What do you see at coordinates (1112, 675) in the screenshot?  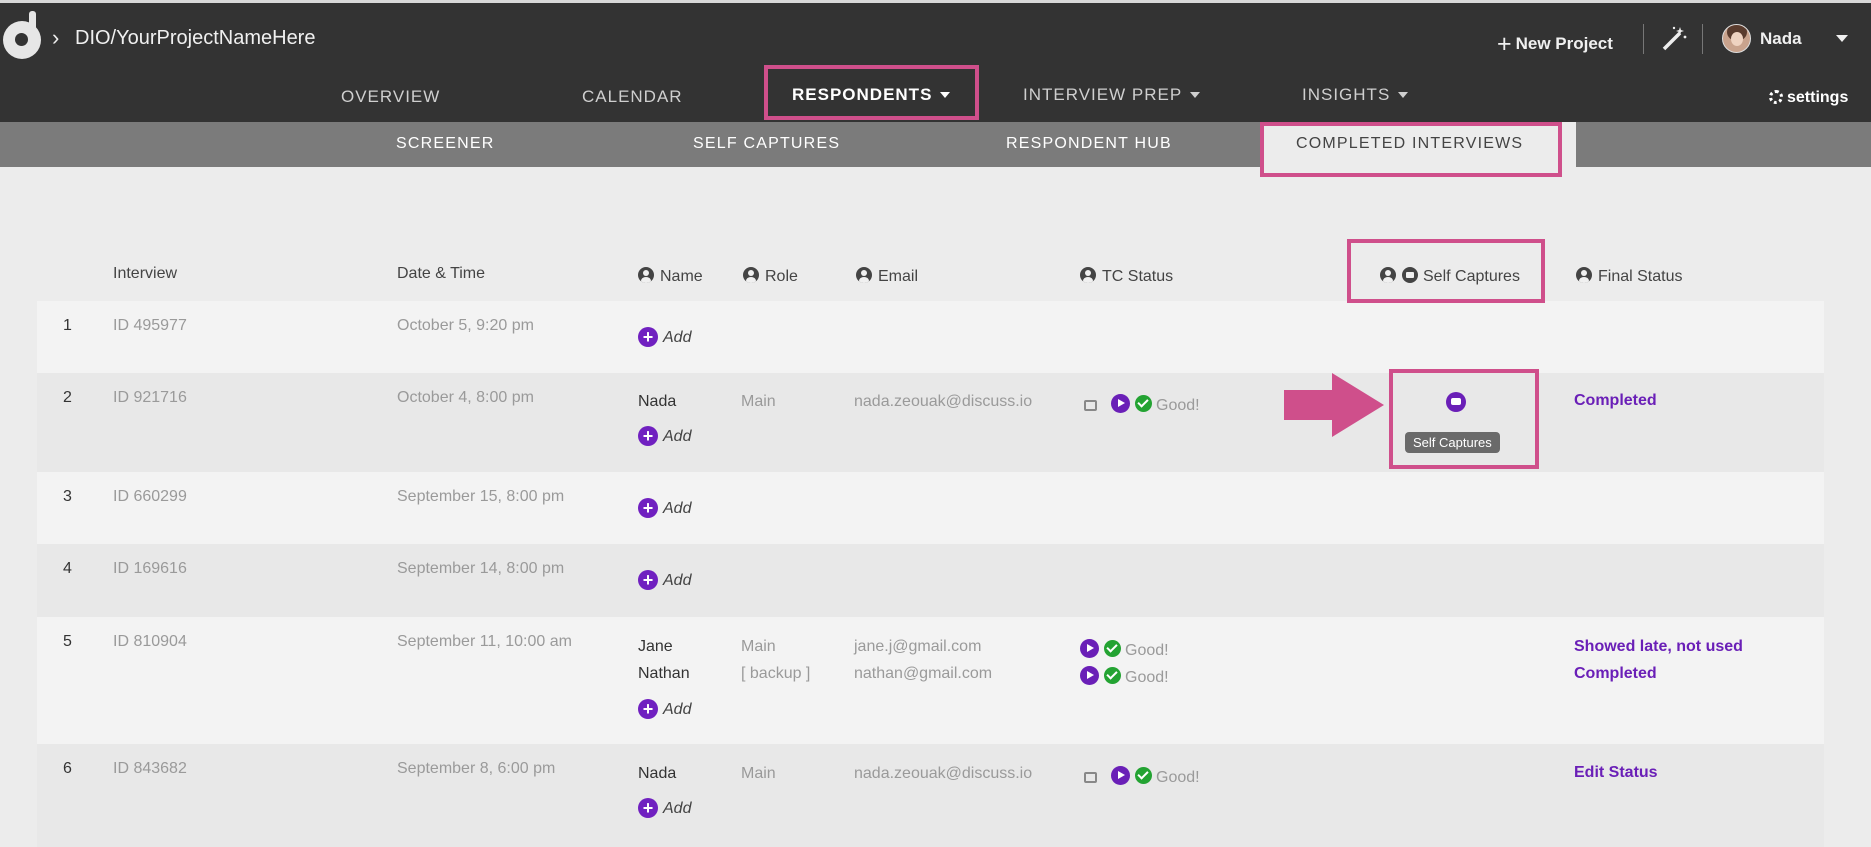 I see `check-circle-icon` at bounding box center [1112, 675].